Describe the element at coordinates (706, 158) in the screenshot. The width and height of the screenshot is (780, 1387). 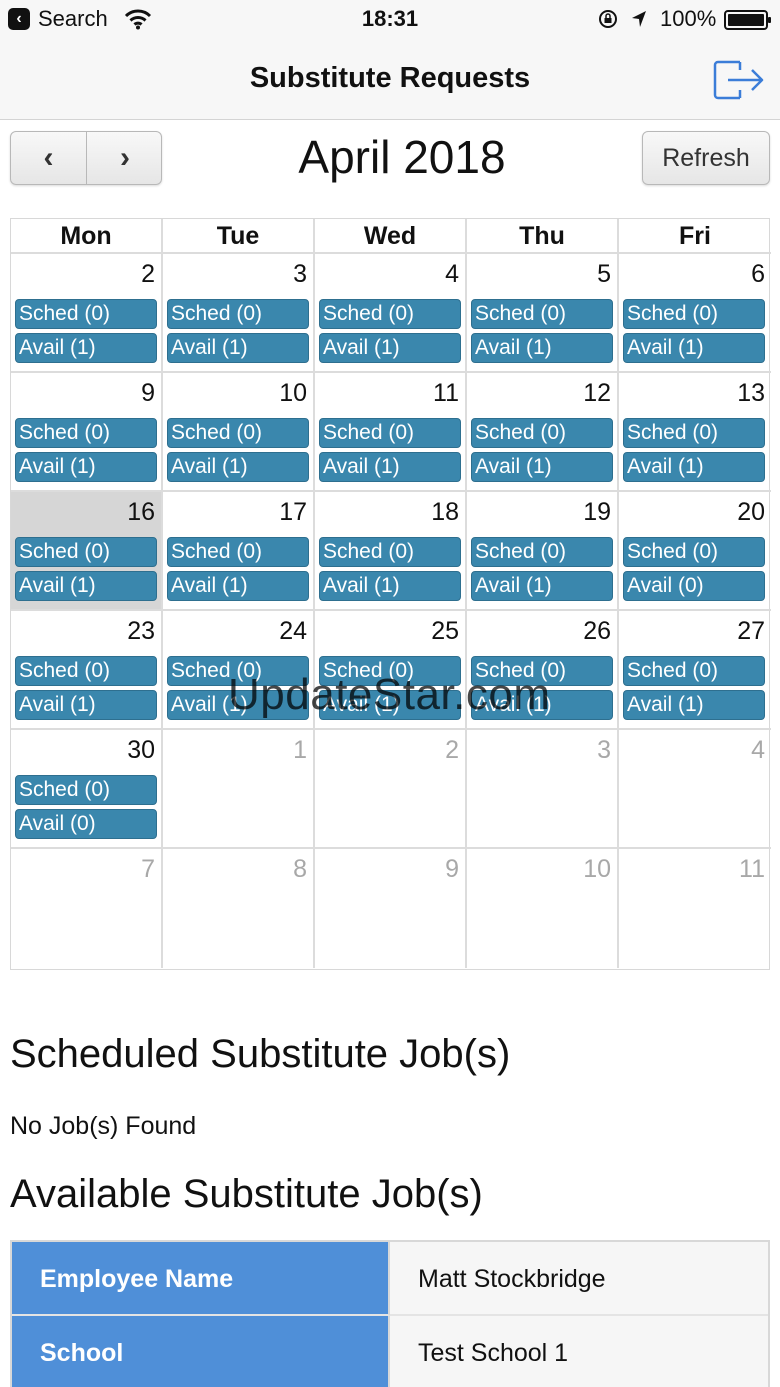
I see `refresh-button: Refresh` at that location.